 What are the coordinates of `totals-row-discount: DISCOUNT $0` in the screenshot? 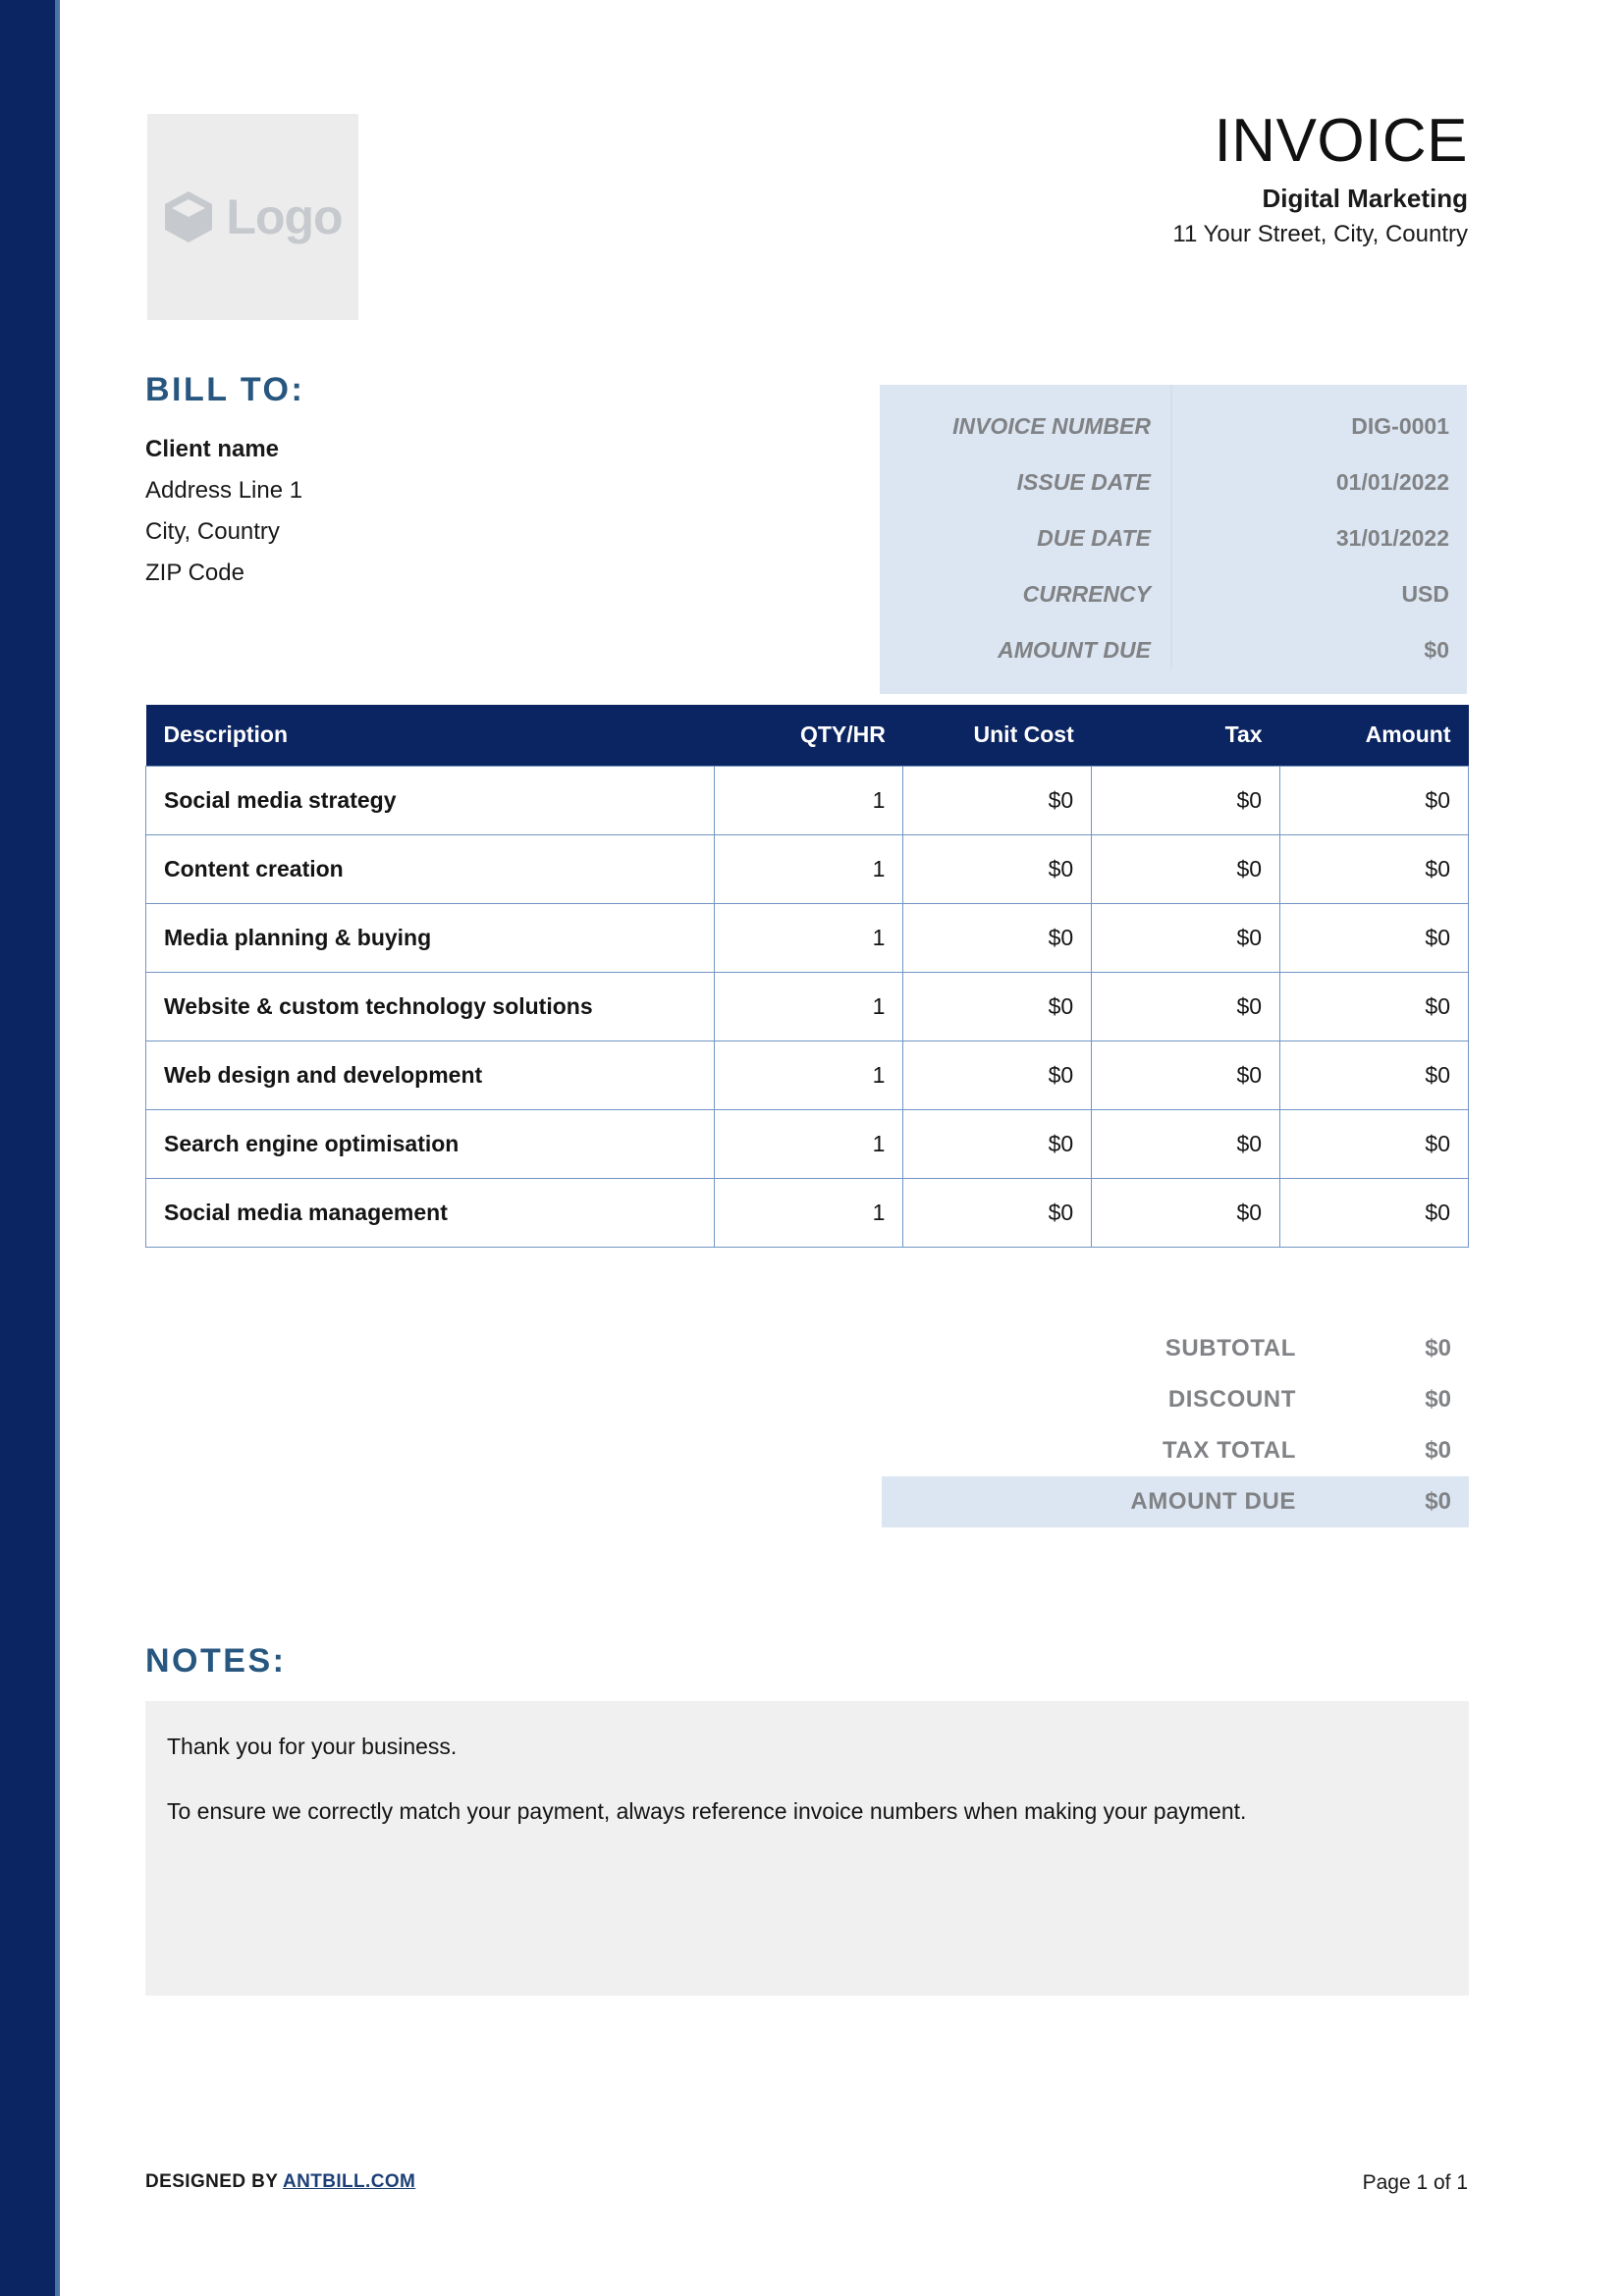 It's located at (1175, 1399).